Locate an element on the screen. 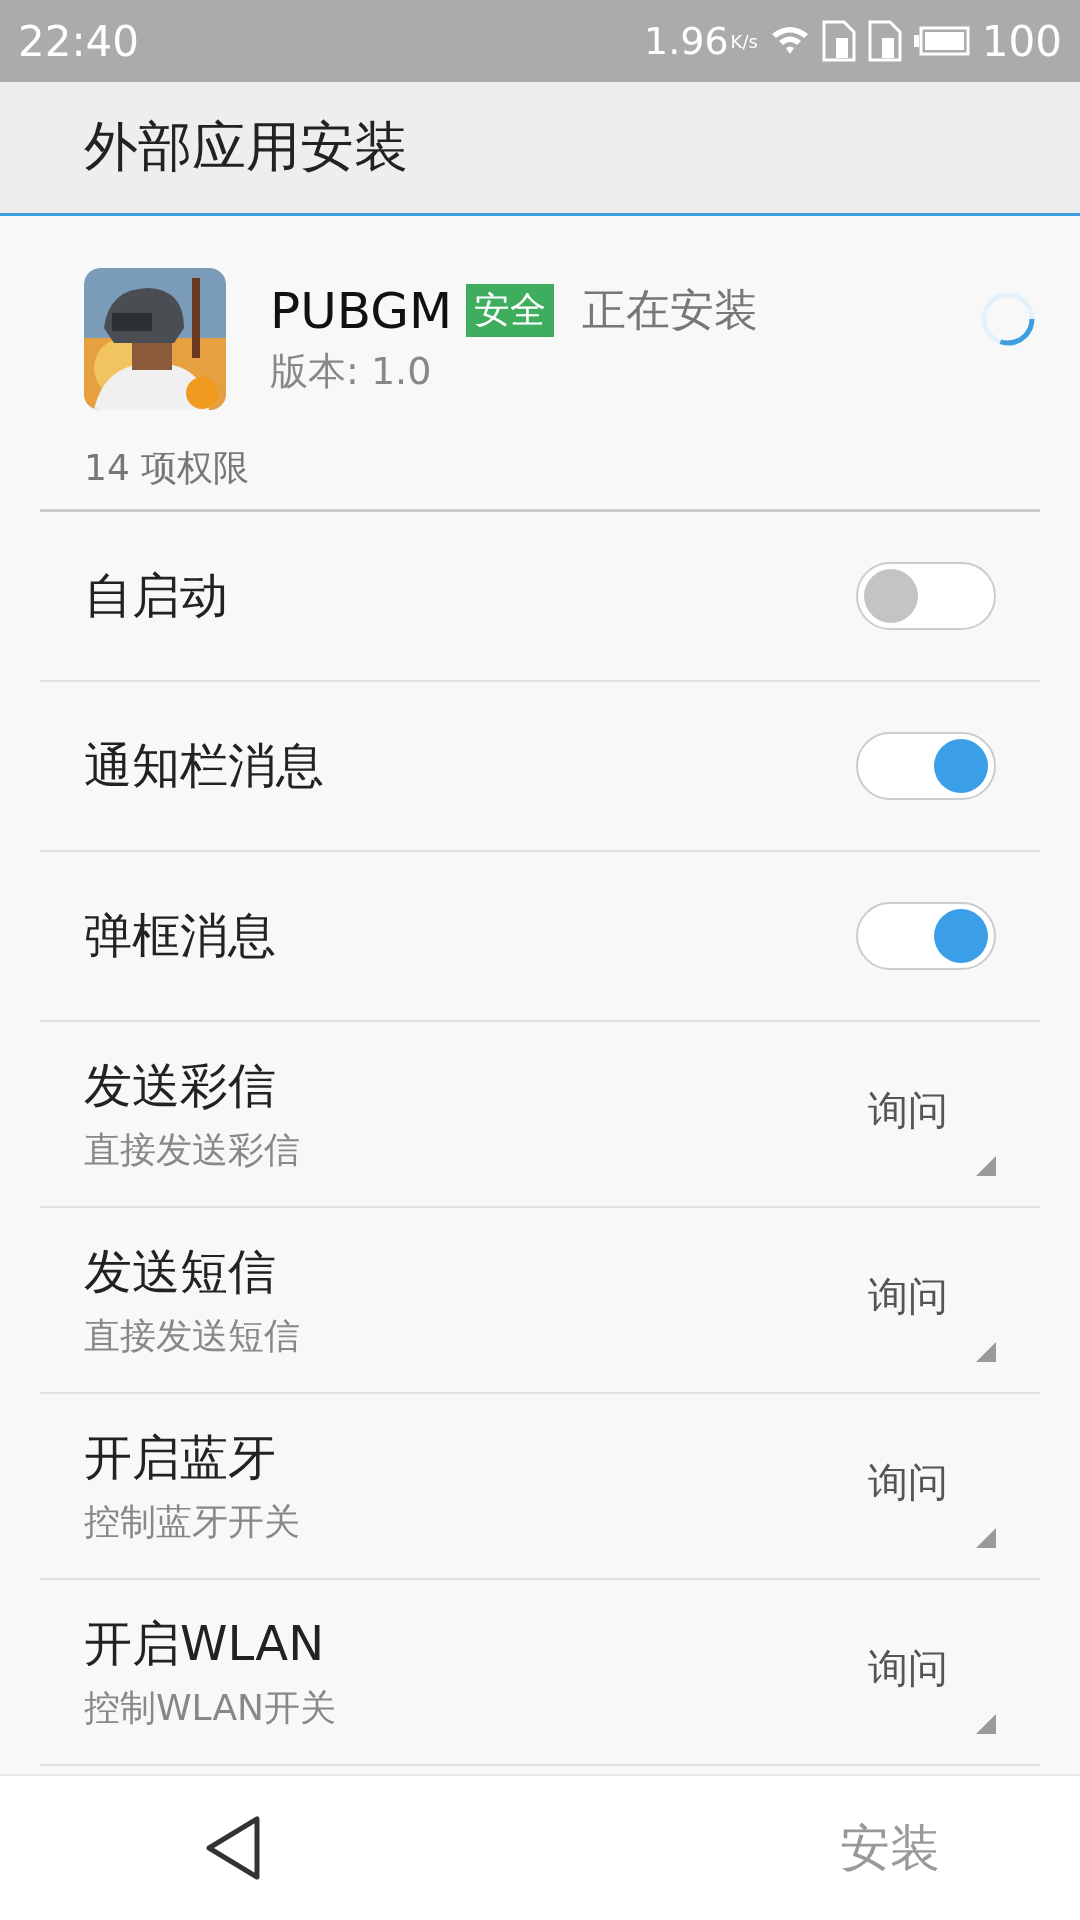  network-speed: 1.96 is located at coordinates (686, 41).